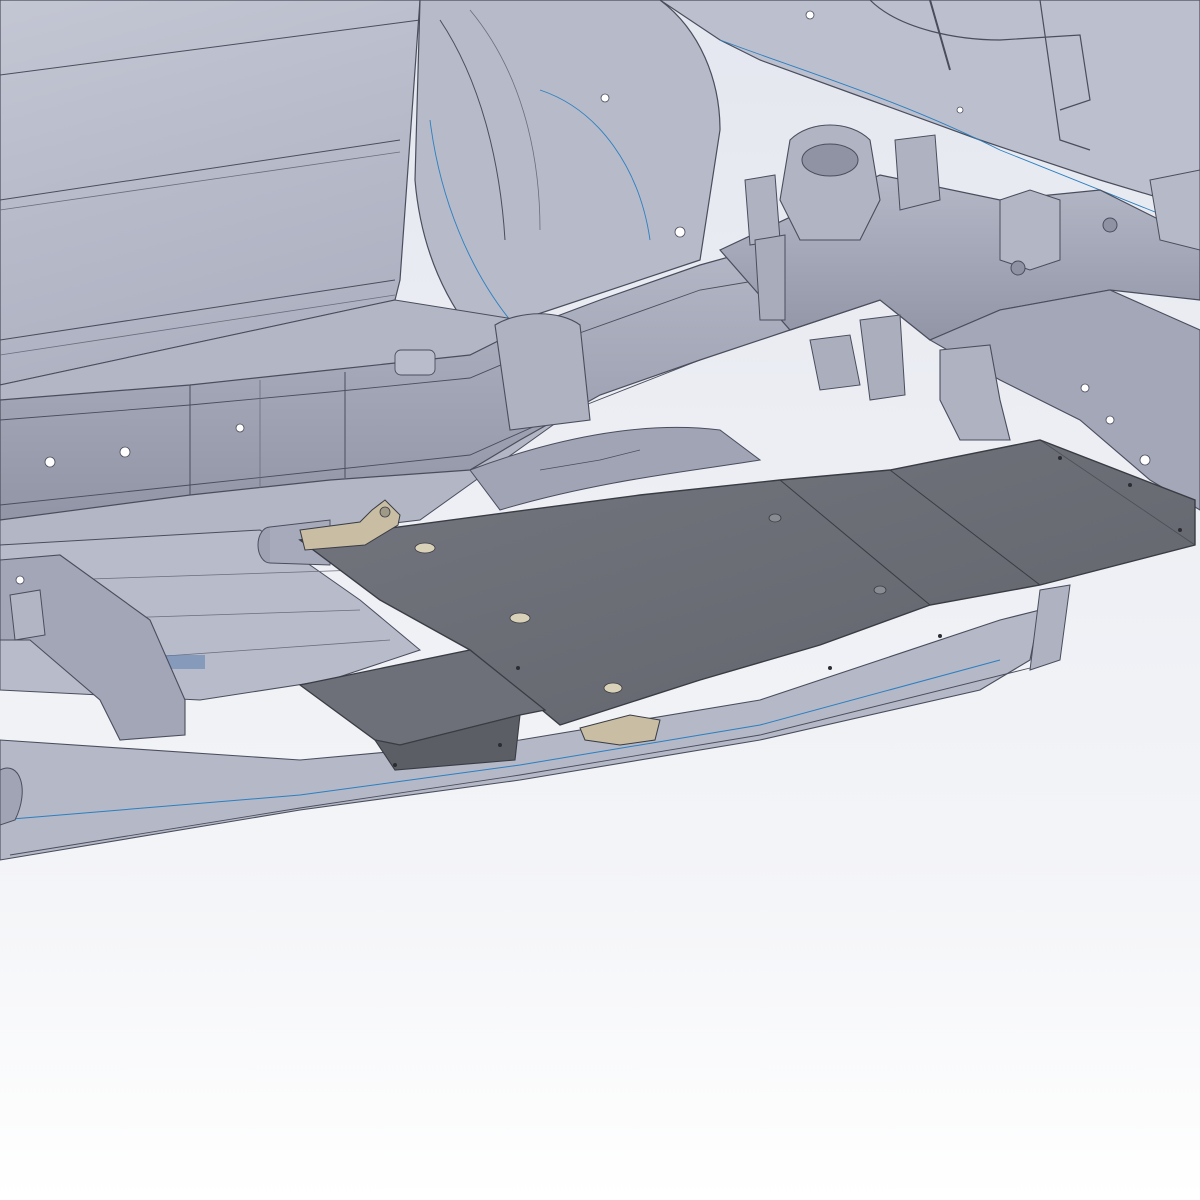  Describe the element at coordinates (830, 160) in the screenshot. I see `shock-mount` at that location.